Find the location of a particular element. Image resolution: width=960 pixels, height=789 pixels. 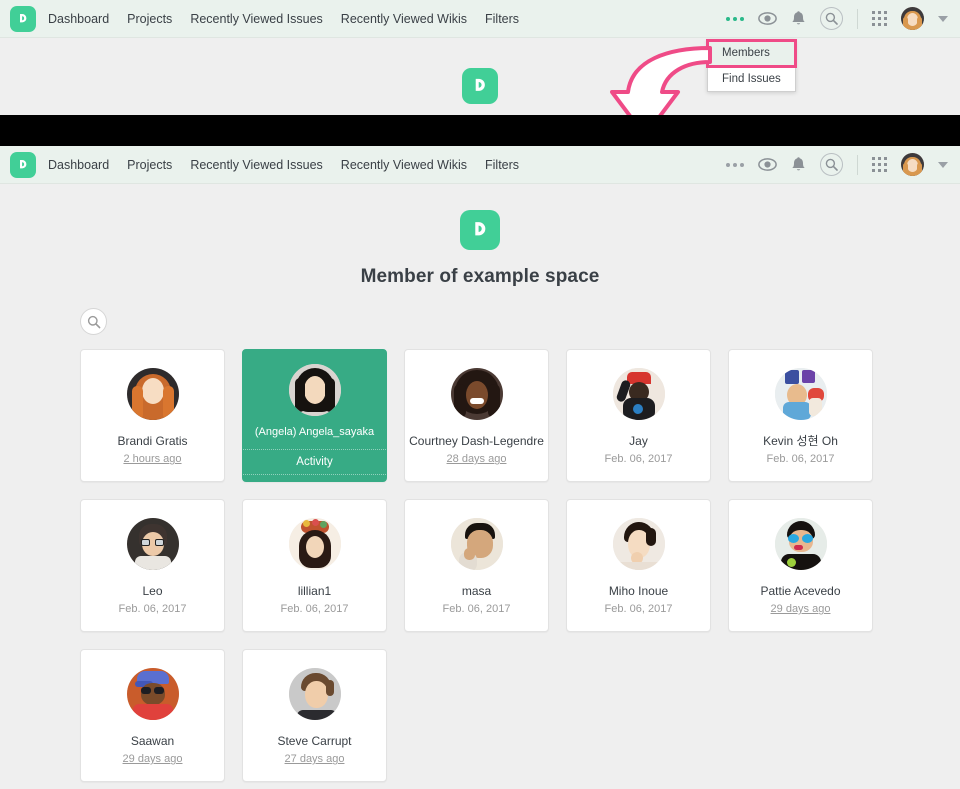

app-nav-link-1: Projects is located at coordinates (149, 165).